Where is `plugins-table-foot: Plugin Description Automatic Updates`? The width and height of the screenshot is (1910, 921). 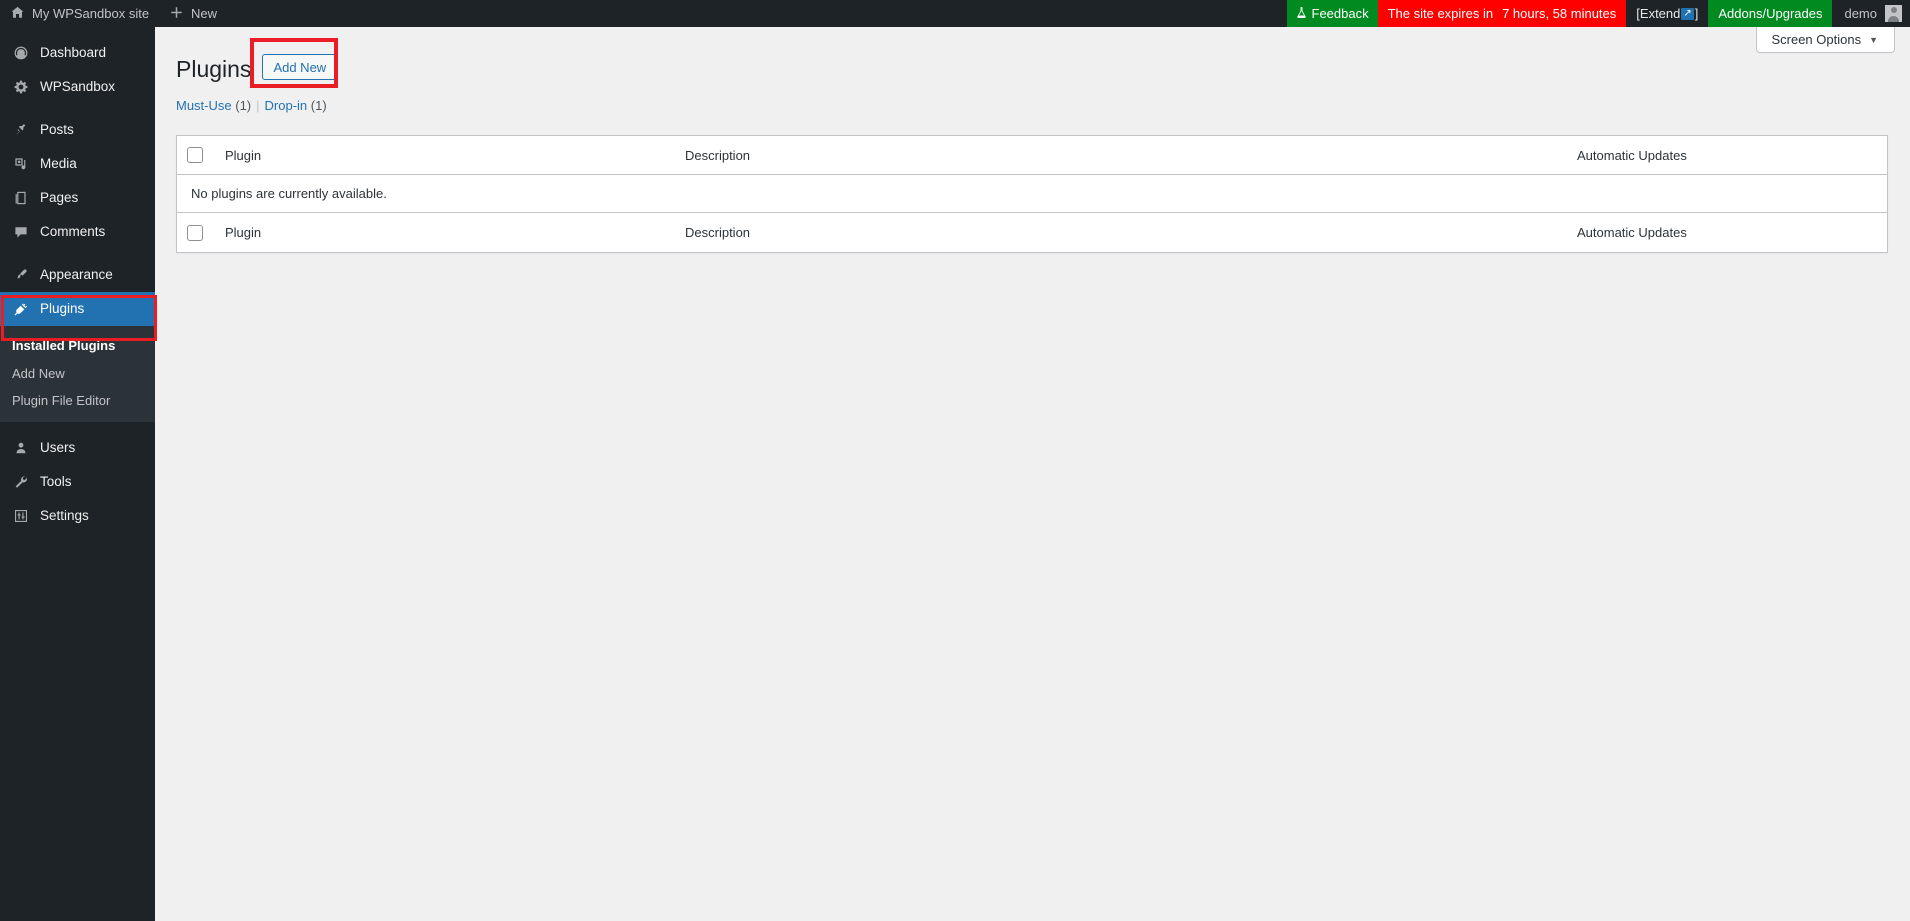
plugins-table-foot: Plugin Description Automatic Updates is located at coordinates (1032, 232).